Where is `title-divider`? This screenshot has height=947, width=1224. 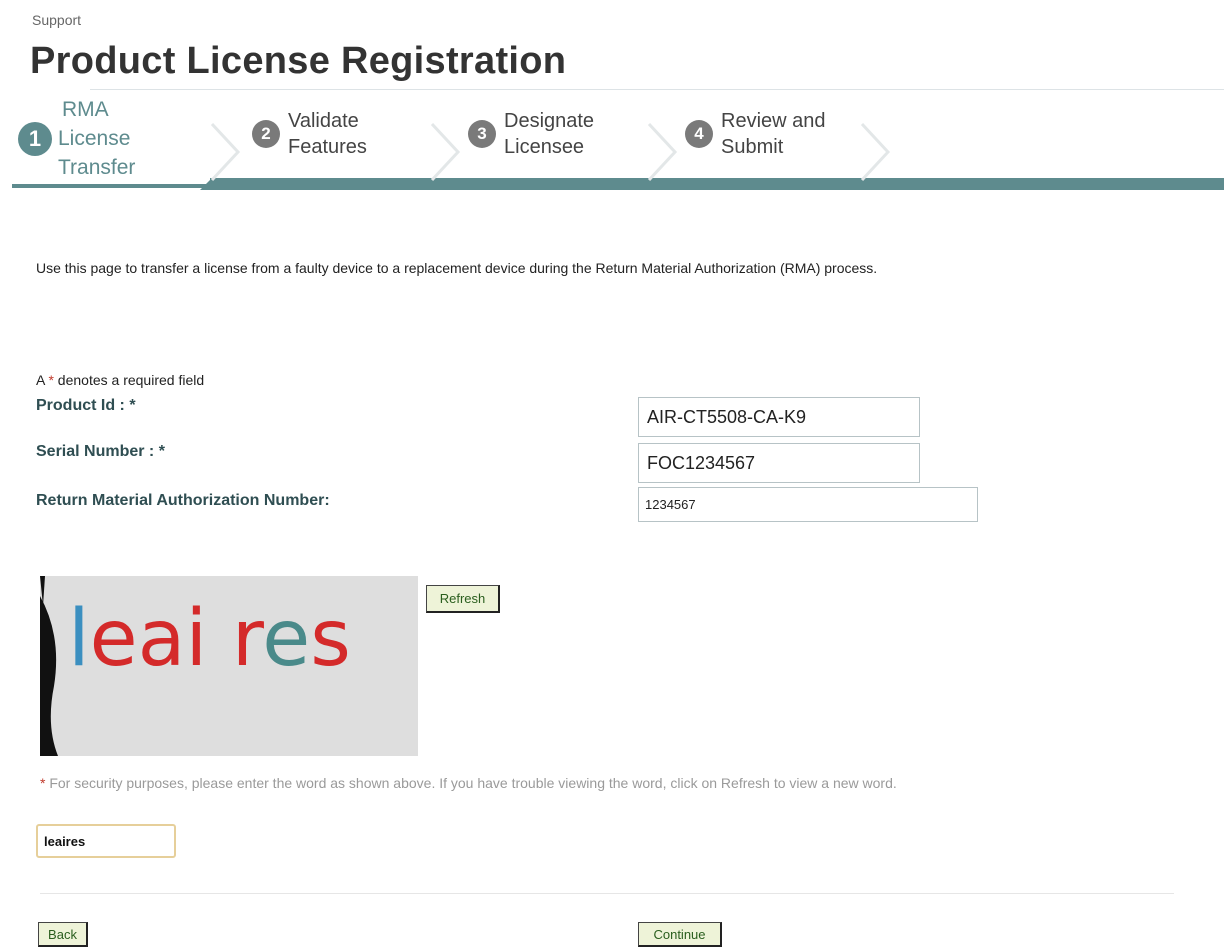 title-divider is located at coordinates (657, 89).